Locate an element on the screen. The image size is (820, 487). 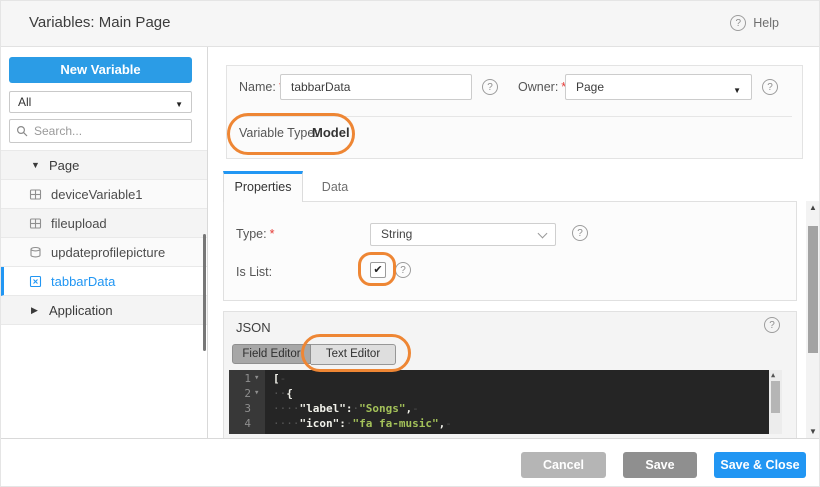
type-selected-value: String is located at coordinates (397, 234).